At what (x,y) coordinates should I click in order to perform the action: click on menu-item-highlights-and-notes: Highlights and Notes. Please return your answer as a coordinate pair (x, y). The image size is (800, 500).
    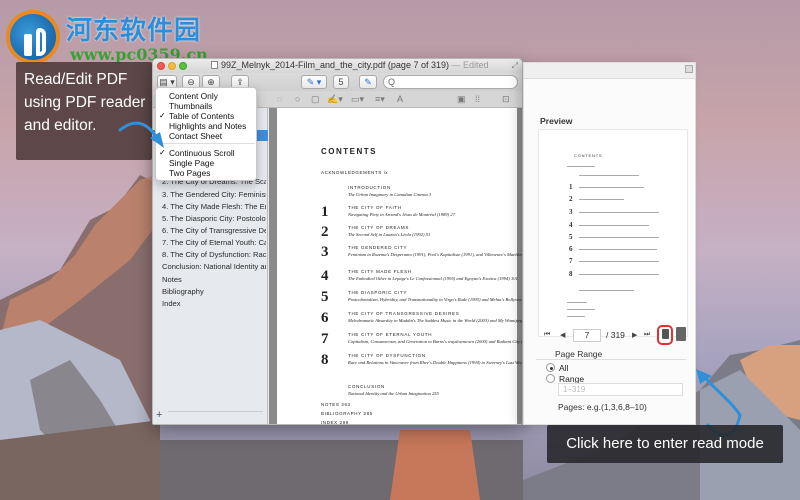
    Looking at the image, I should click on (207, 126).